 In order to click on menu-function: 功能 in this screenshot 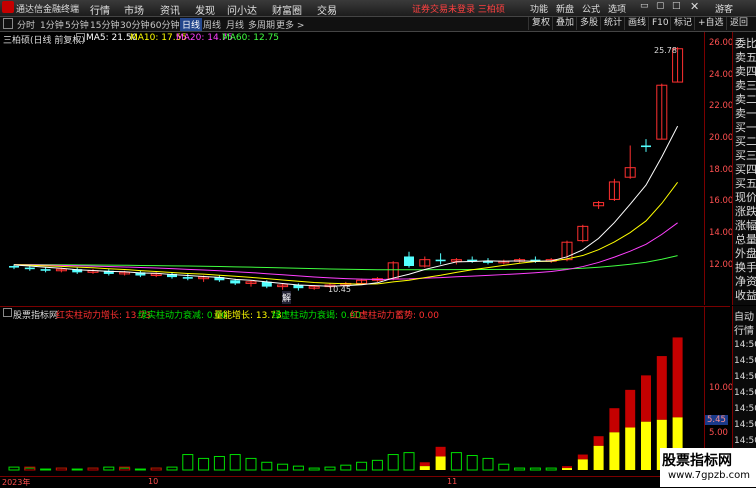, I will do `click(539, 8)`.